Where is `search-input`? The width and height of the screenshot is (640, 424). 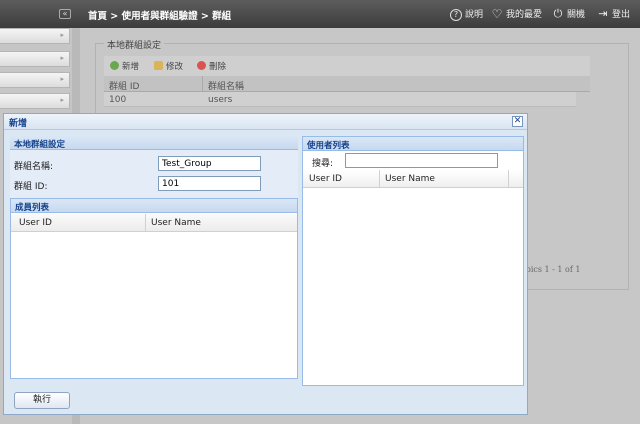
search-input is located at coordinates (421, 160).